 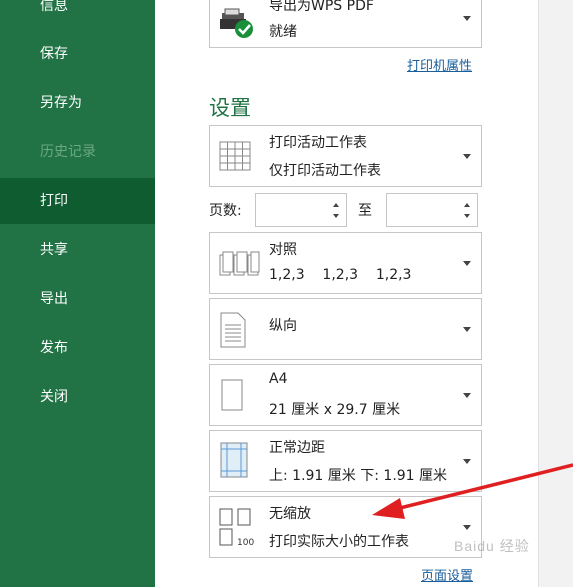 What do you see at coordinates (492, 546) in the screenshot?
I see `watermark: Baidu 经验` at bounding box center [492, 546].